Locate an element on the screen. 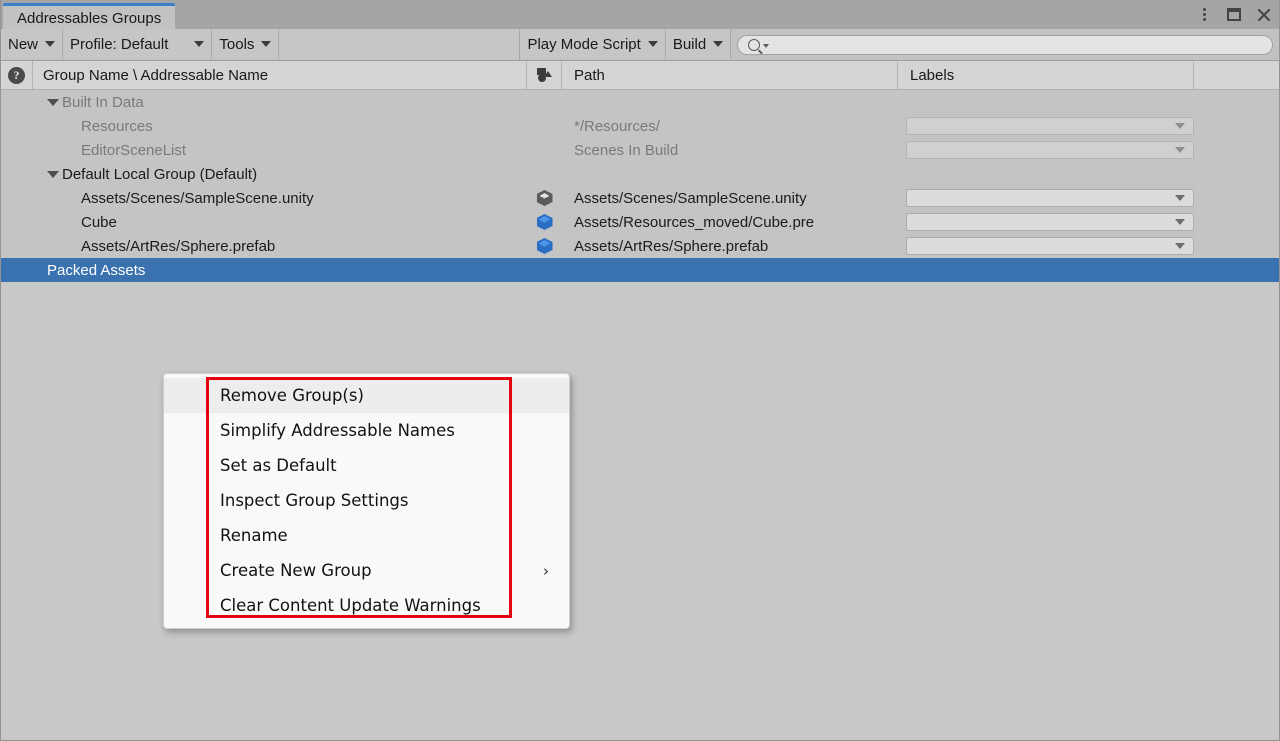  titlebar-buttons is located at coordinates (1234, 14).